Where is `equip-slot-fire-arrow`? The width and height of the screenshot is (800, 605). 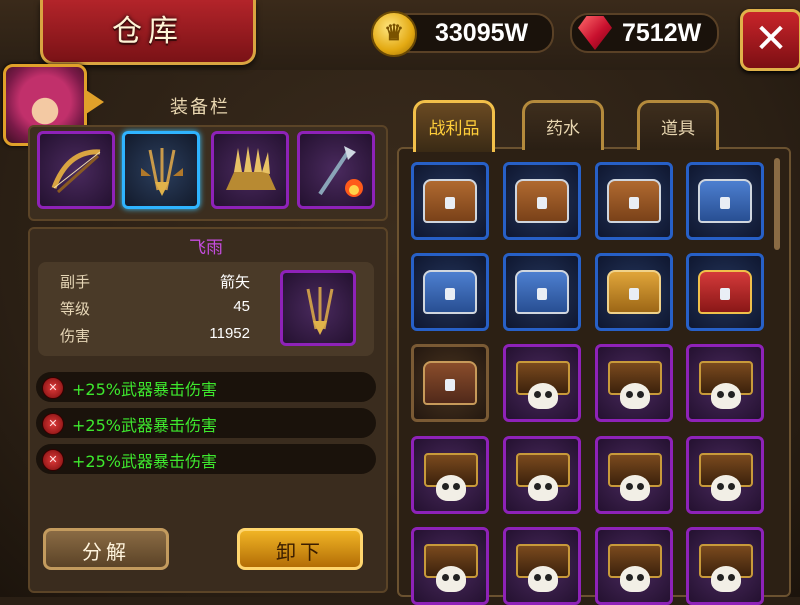 equip-slot-fire-arrow is located at coordinates (336, 170).